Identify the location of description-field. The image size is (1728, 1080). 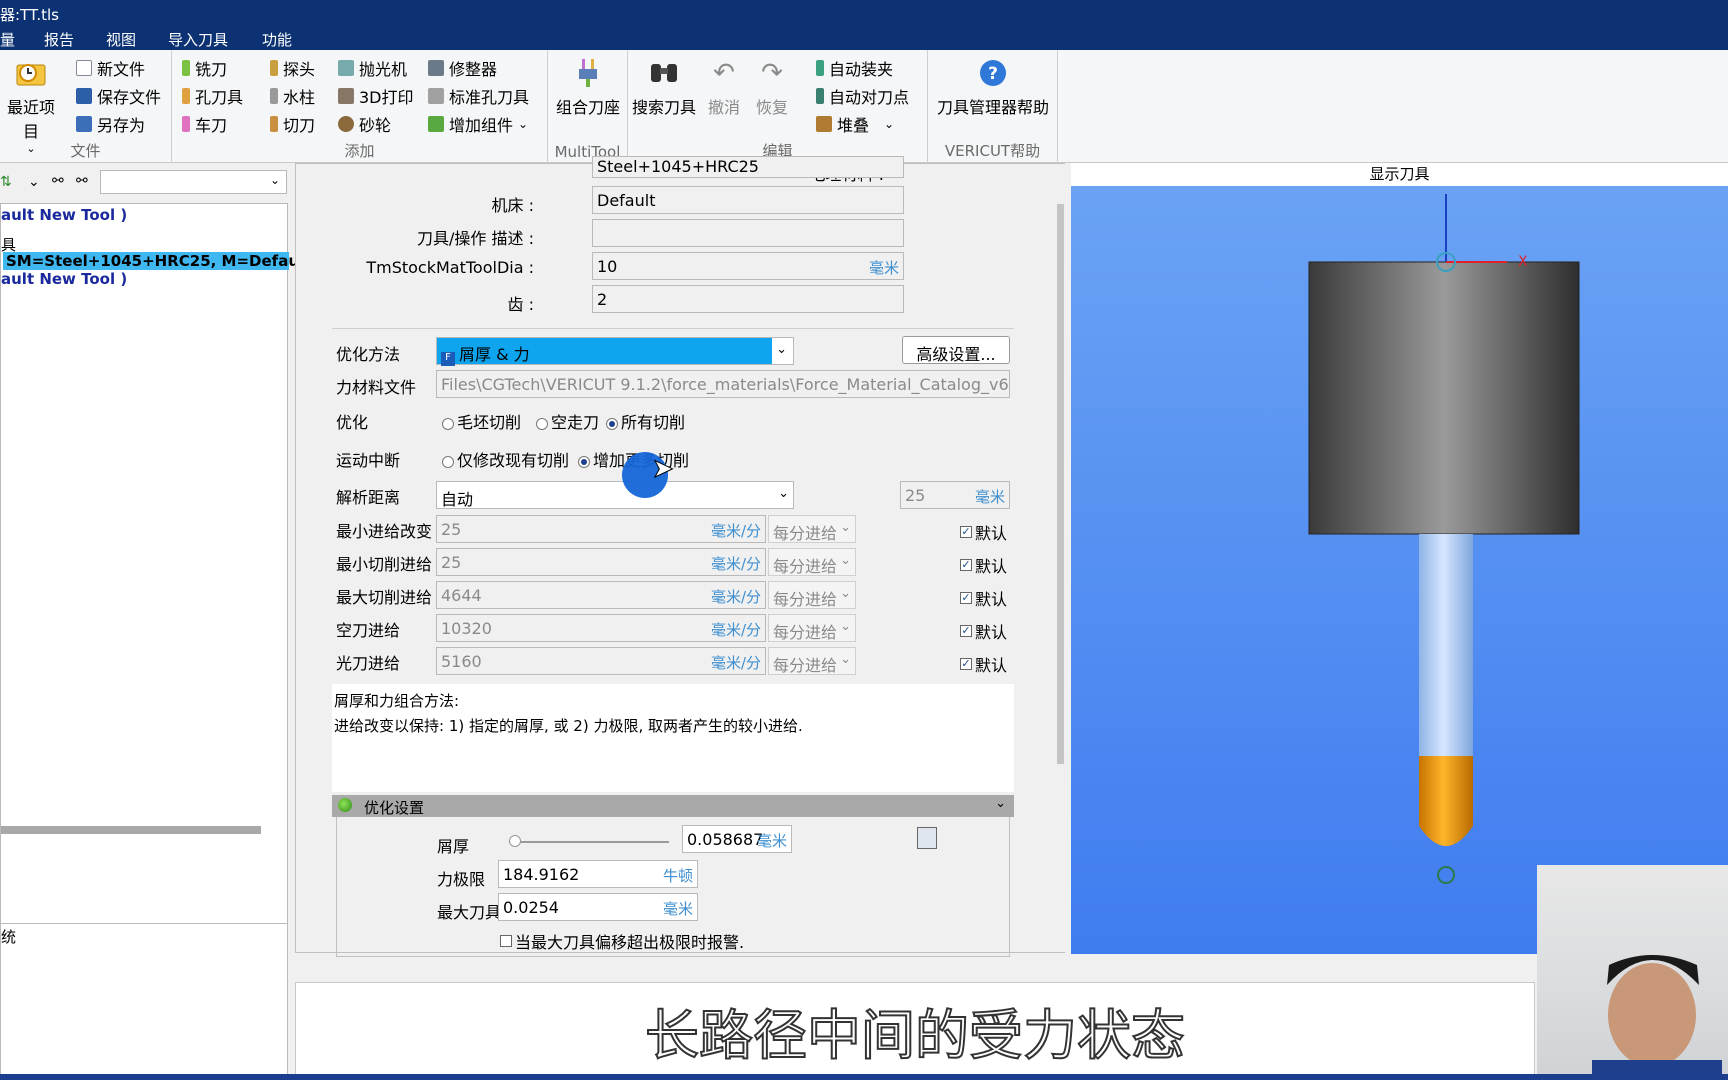
(748, 233).